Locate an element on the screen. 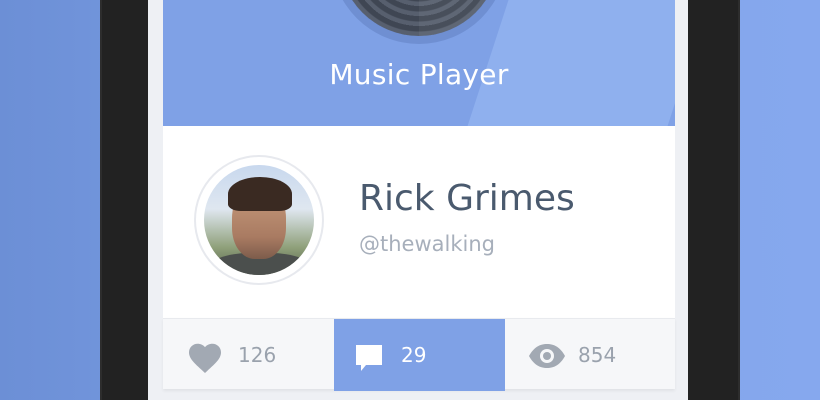 Image resolution: width=820 pixels, height=400 pixels. profile-handle: @thewalking is located at coordinates (427, 244).